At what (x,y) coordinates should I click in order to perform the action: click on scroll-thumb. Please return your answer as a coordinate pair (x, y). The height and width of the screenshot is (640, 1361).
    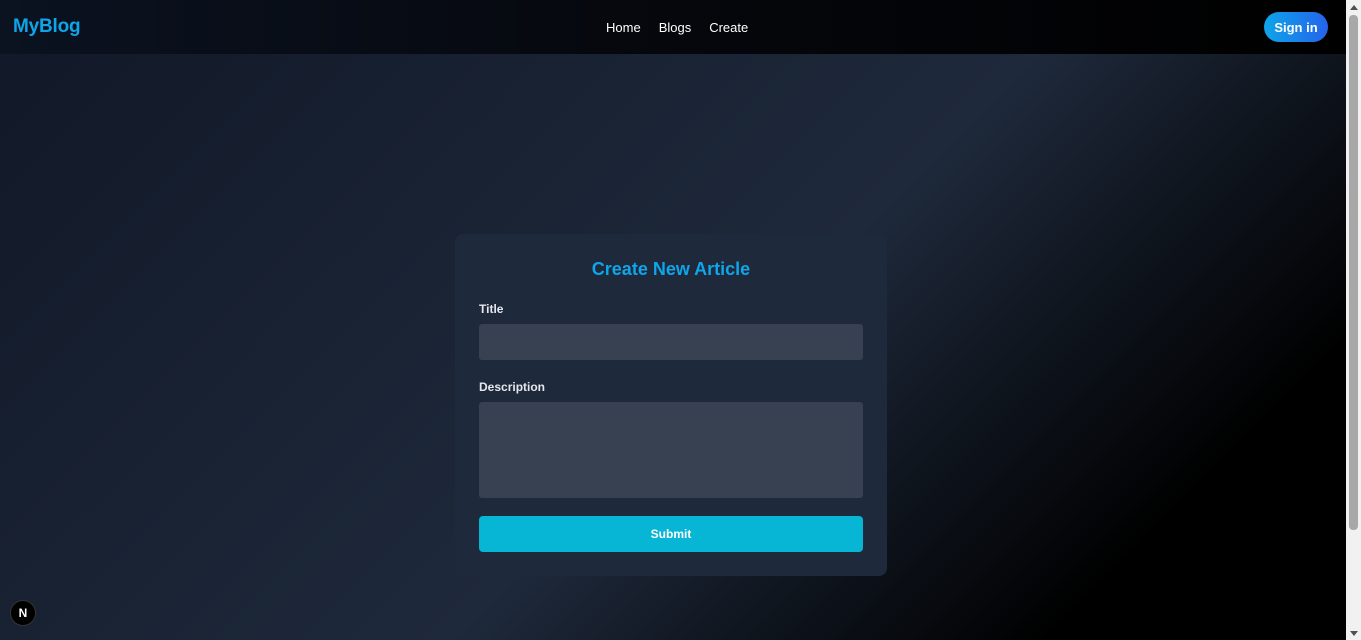
    Looking at the image, I should click on (1353, 272).